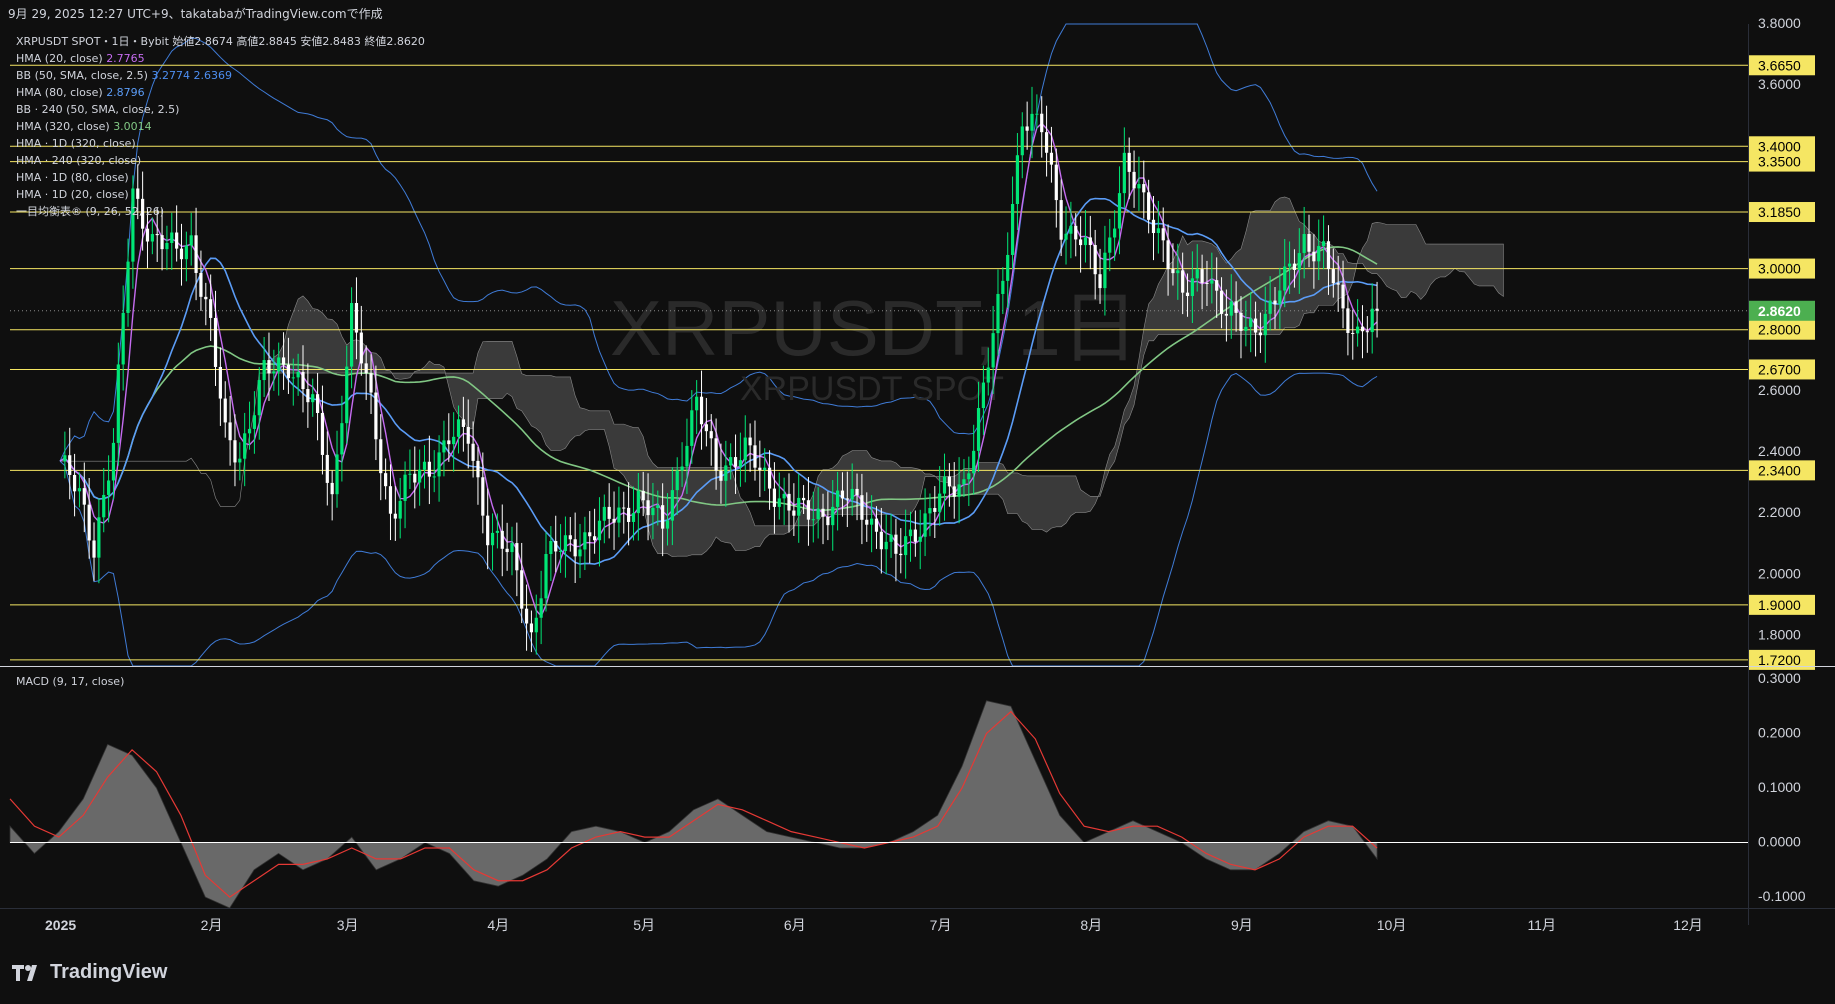 Image resolution: width=1835 pixels, height=1004 pixels. What do you see at coordinates (1779, 605) in the screenshot?
I see `level-price-label: 1.9000` at bounding box center [1779, 605].